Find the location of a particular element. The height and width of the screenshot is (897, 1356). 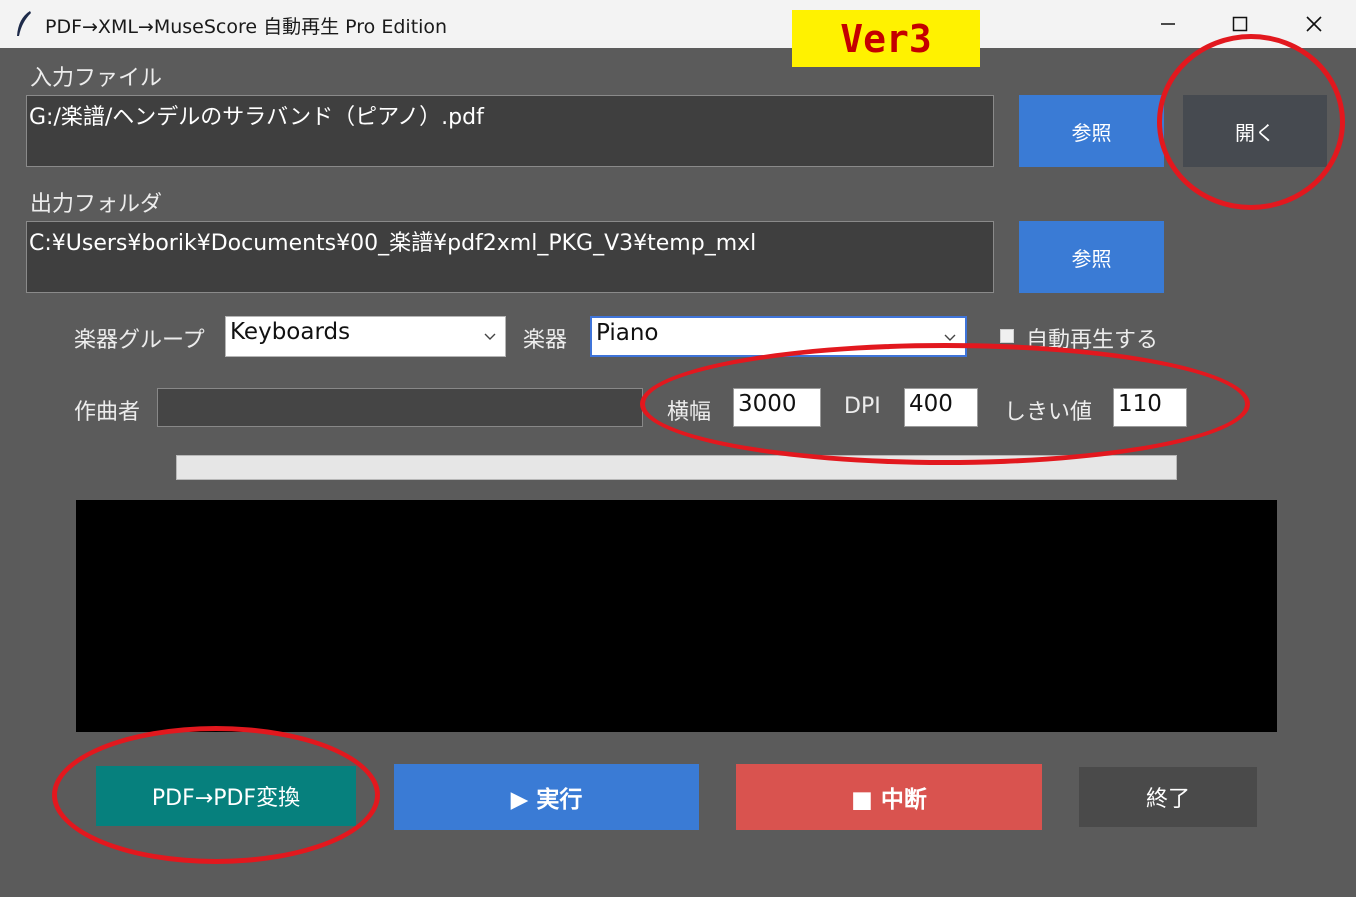

instrument-group-value: Keyboards is located at coordinates (290, 332).